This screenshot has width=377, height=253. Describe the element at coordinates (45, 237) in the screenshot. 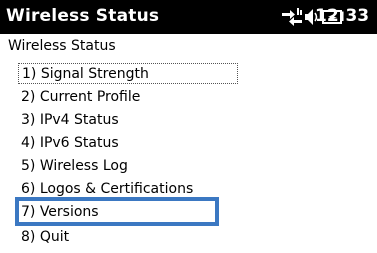

I see `menu-item-quit: 8) Quit` at that location.